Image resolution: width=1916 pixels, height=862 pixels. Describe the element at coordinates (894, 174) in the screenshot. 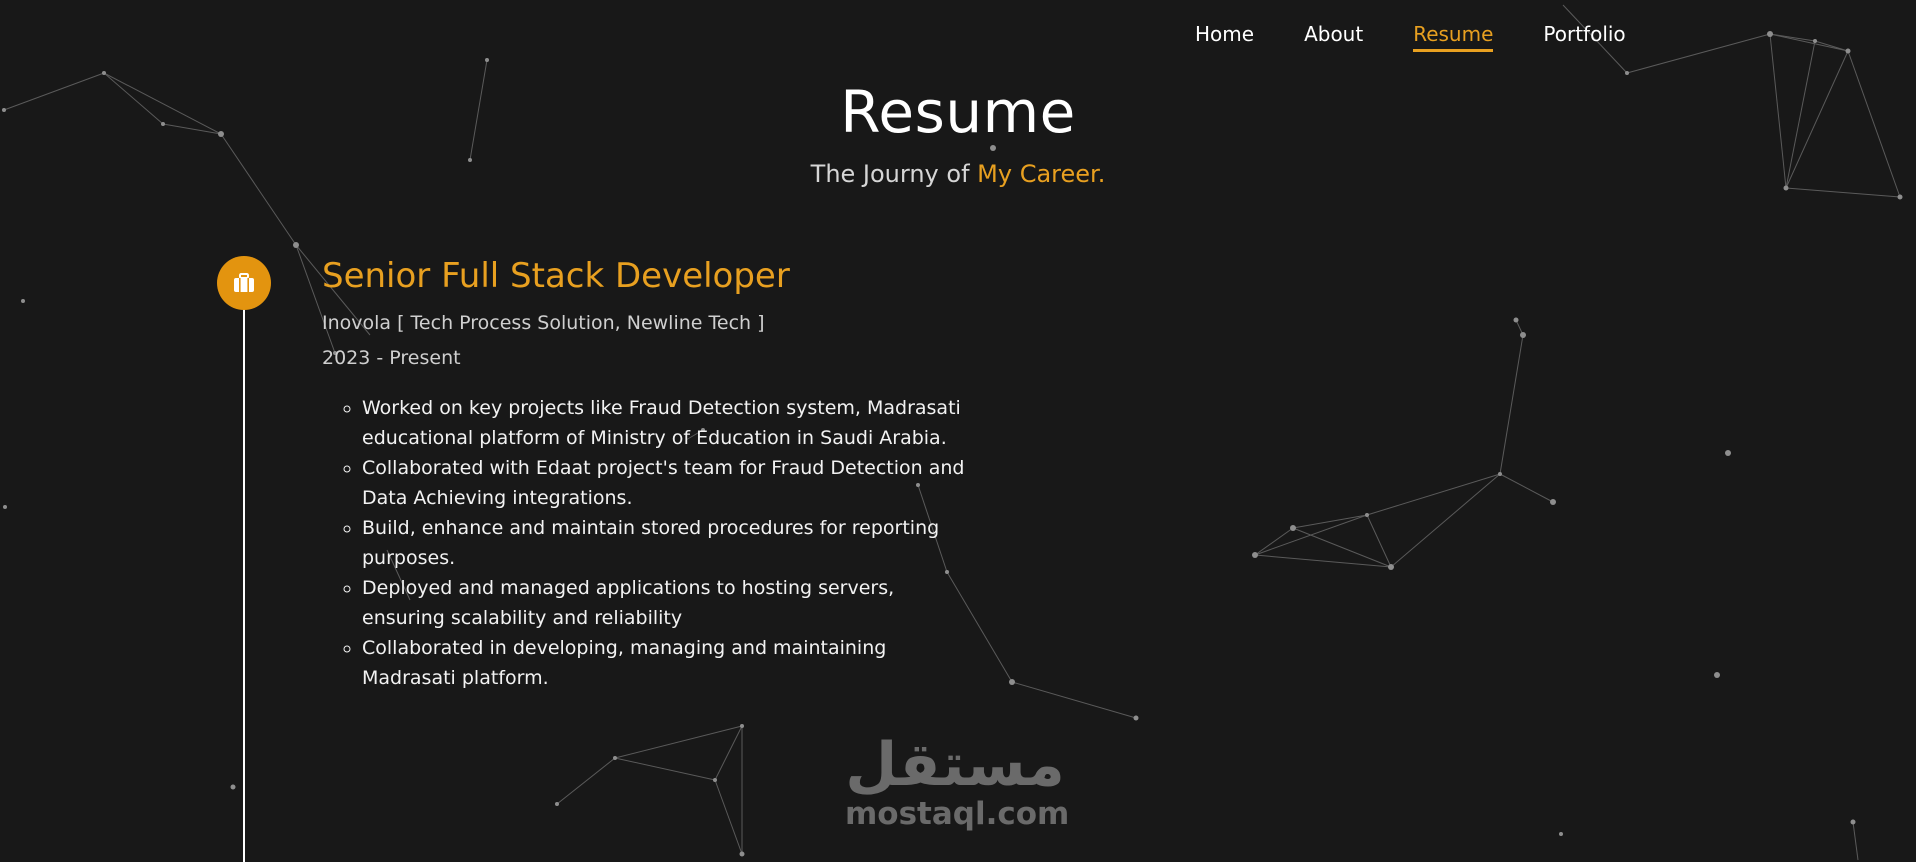

I see `subtitle-prefix: The Journy of` at that location.